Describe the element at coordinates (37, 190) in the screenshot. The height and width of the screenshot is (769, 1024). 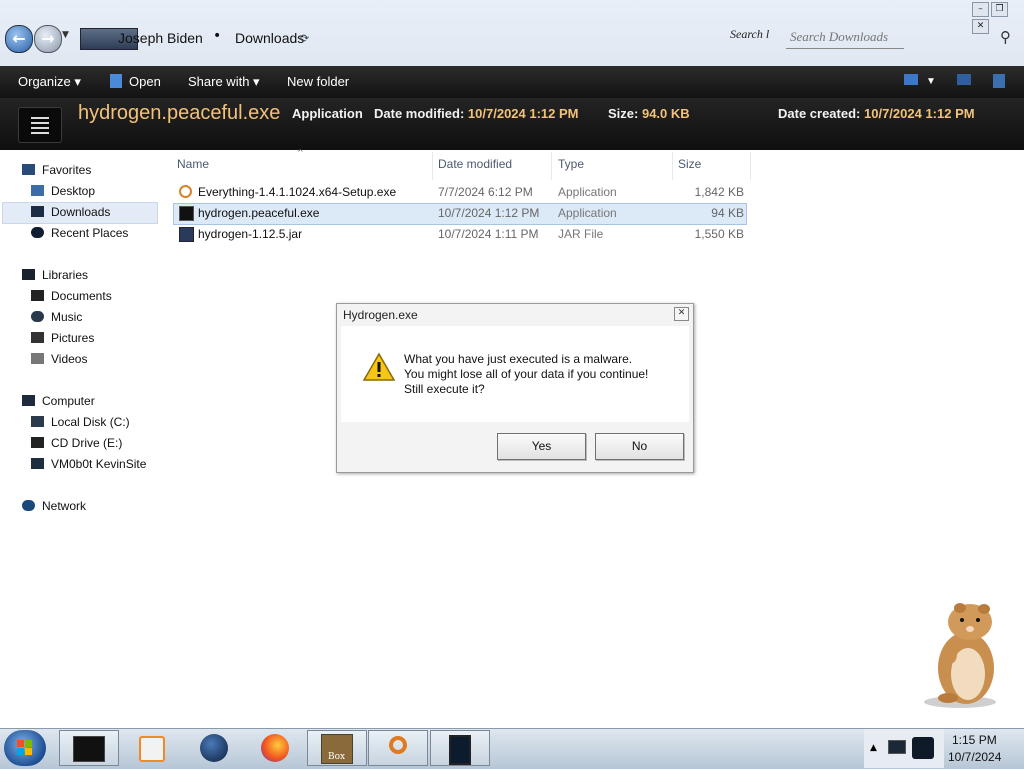
I see `desktop-icon` at that location.